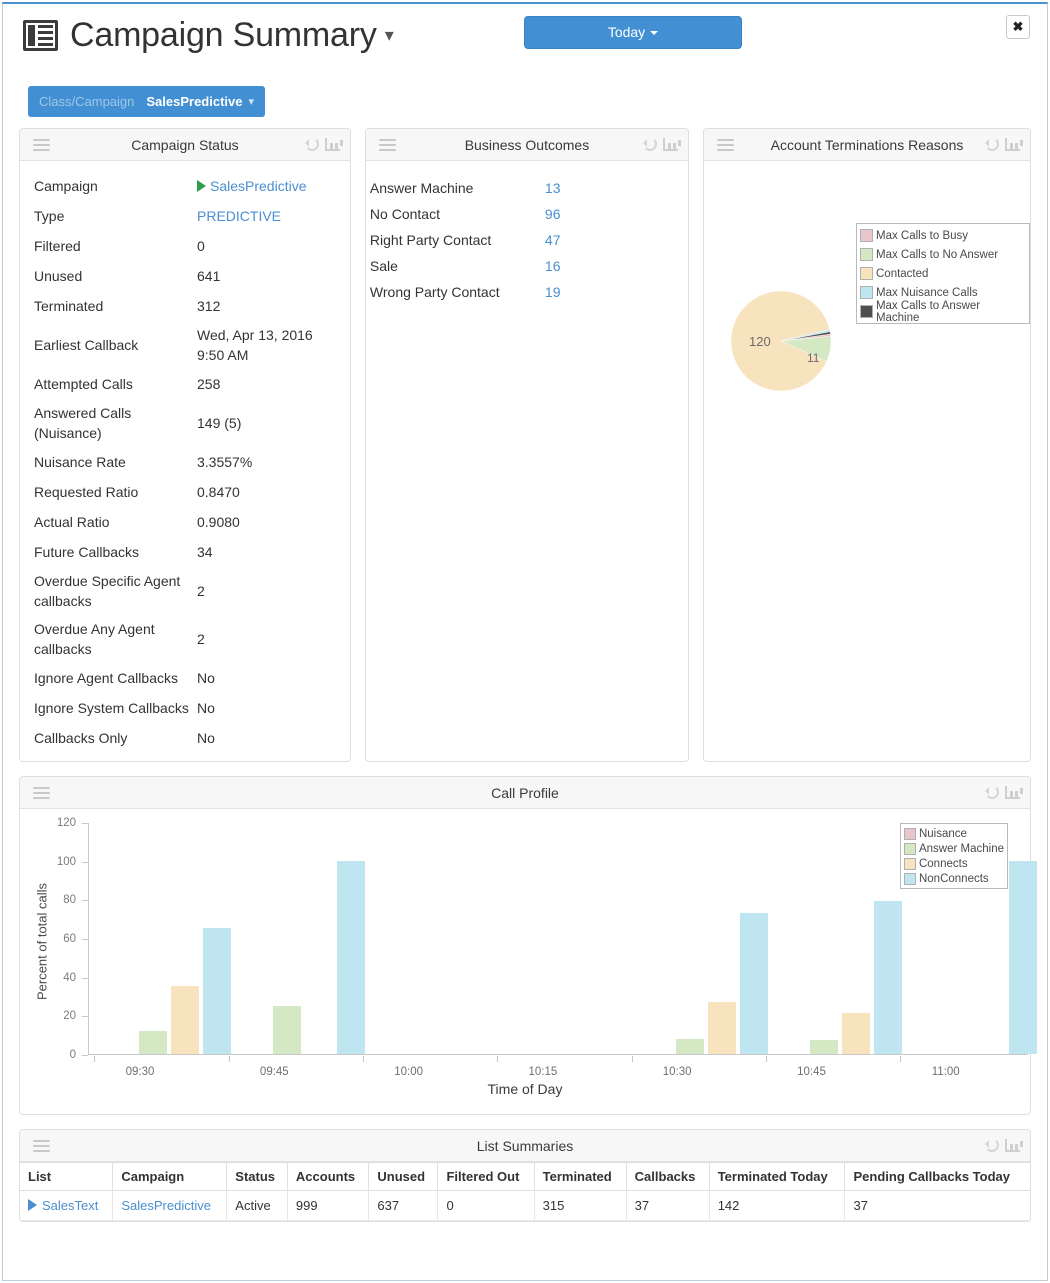 The height and width of the screenshot is (1283, 1050). Describe the element at coordinates (668, 1176) in the screenshot. I see `table-column-header: Callbacks` at that location.